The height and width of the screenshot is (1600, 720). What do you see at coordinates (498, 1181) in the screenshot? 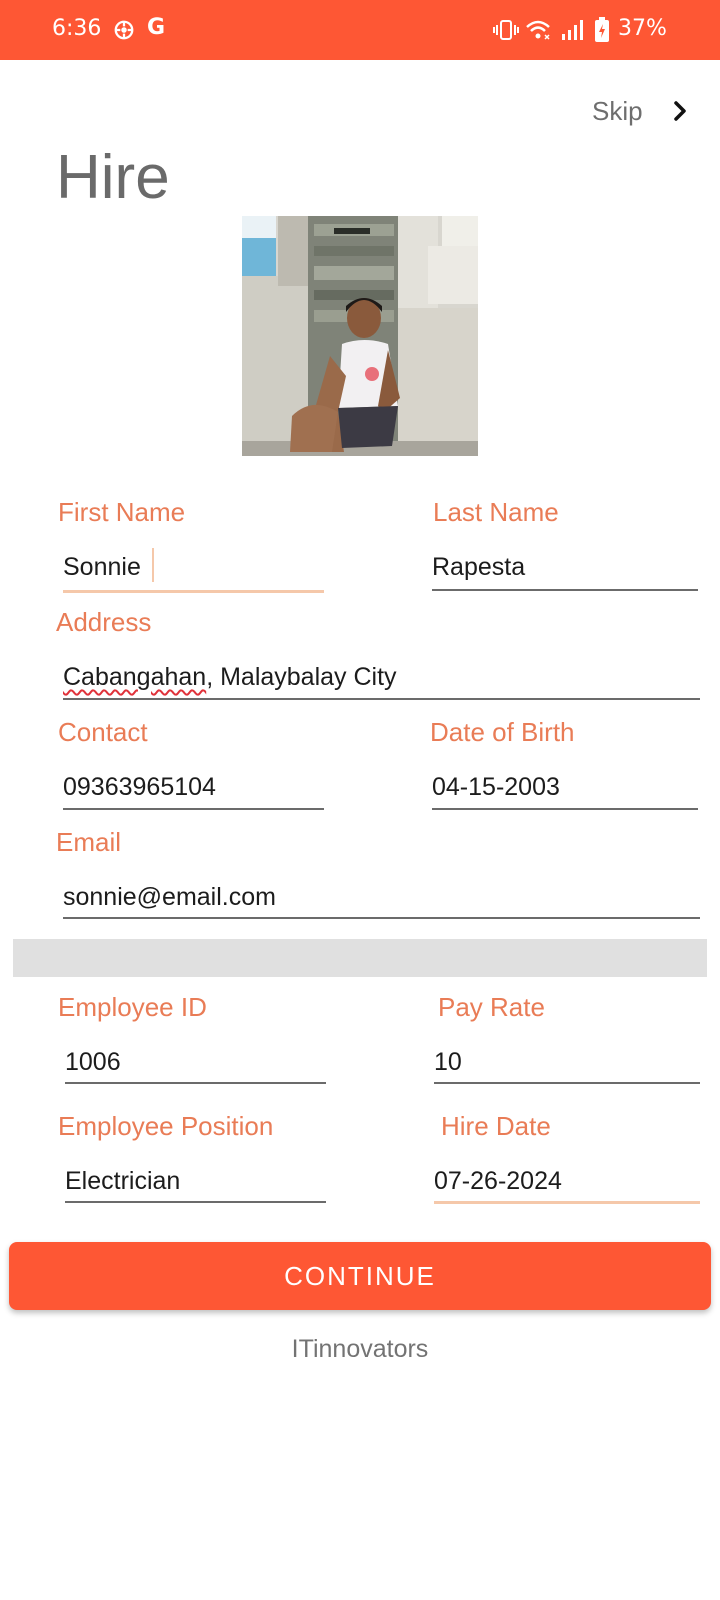
I see `hire-date-input: 07-26-2024` at bounding box center [498, 1181].